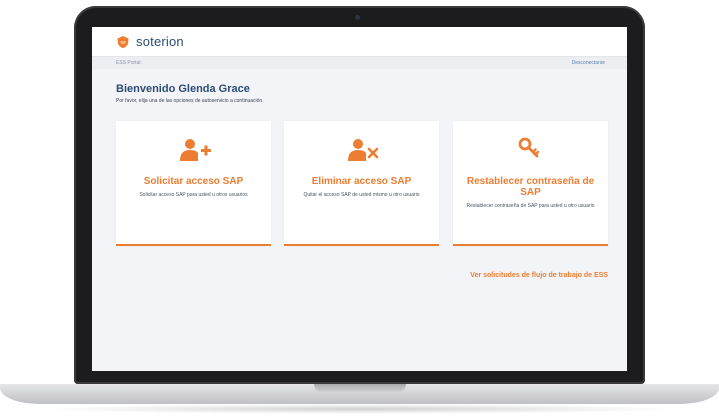 Image resolution: width=719 pixels, height=418 pixels. I want to click on camera-icon, so click(357, 17).